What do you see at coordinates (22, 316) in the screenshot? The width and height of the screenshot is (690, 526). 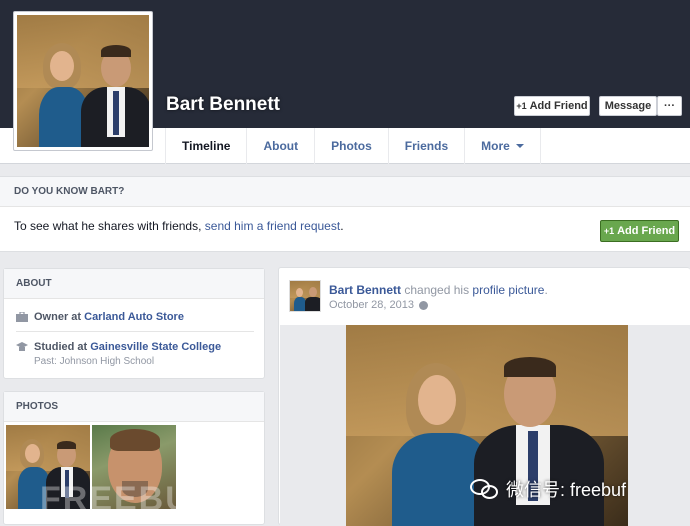 I see `briefcase-icon` at bounding box center [22, 316].